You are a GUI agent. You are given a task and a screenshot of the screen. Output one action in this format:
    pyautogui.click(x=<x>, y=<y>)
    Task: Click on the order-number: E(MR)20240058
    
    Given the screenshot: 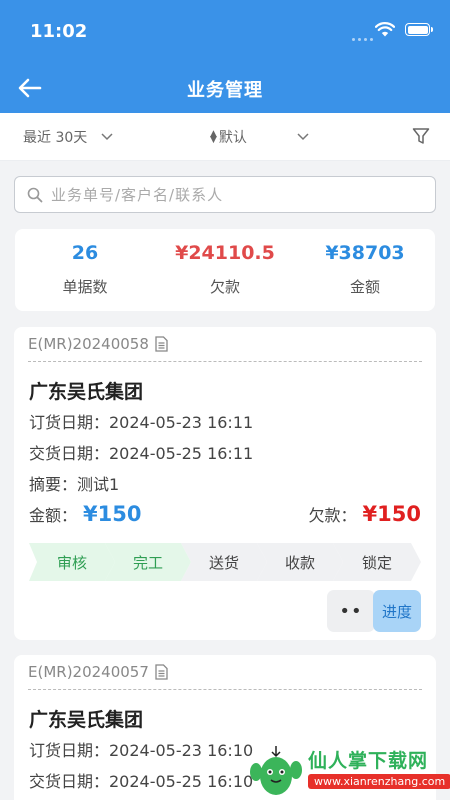 What is the action you would take?
    pyautogui.click(x=98, y=344)
    